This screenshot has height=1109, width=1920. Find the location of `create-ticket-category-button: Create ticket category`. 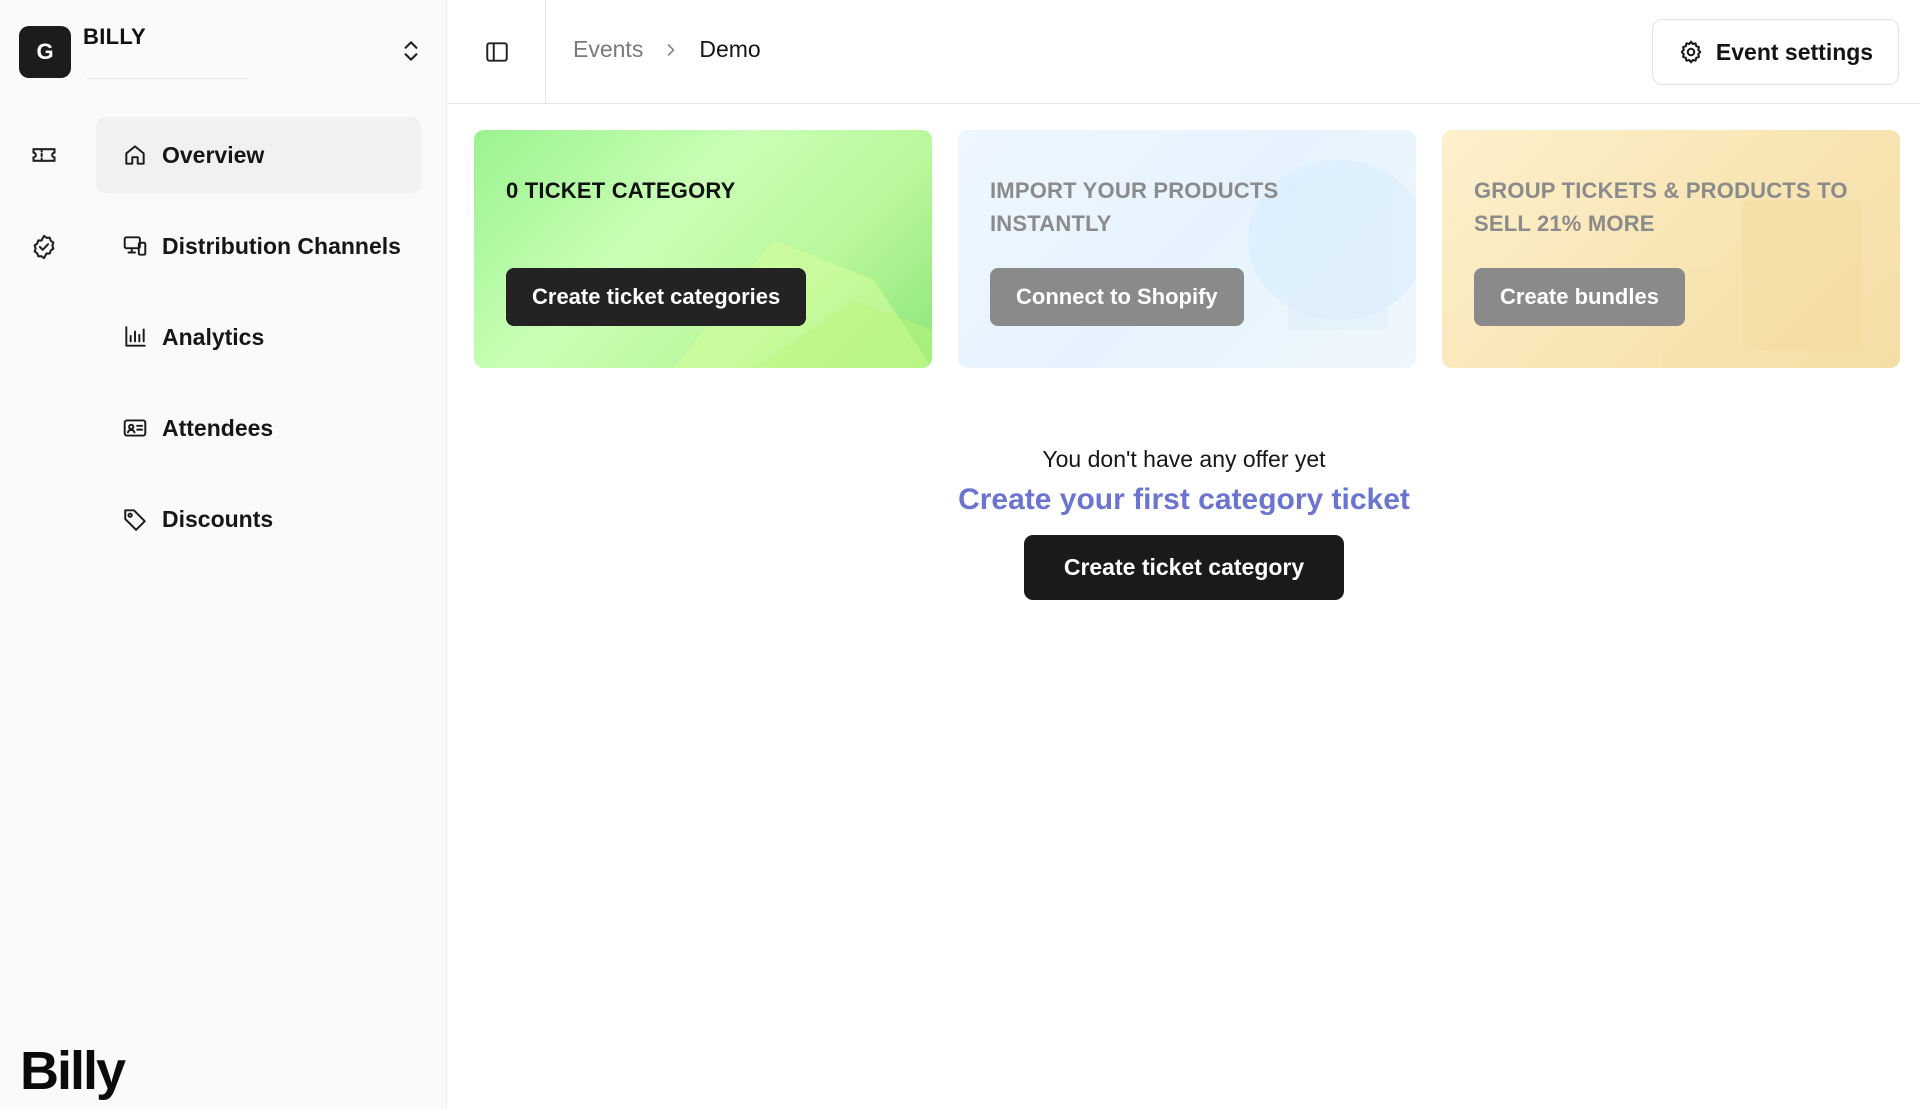

create-ticket-category-button: Create ticket category is located at coordinates (1184, 567).